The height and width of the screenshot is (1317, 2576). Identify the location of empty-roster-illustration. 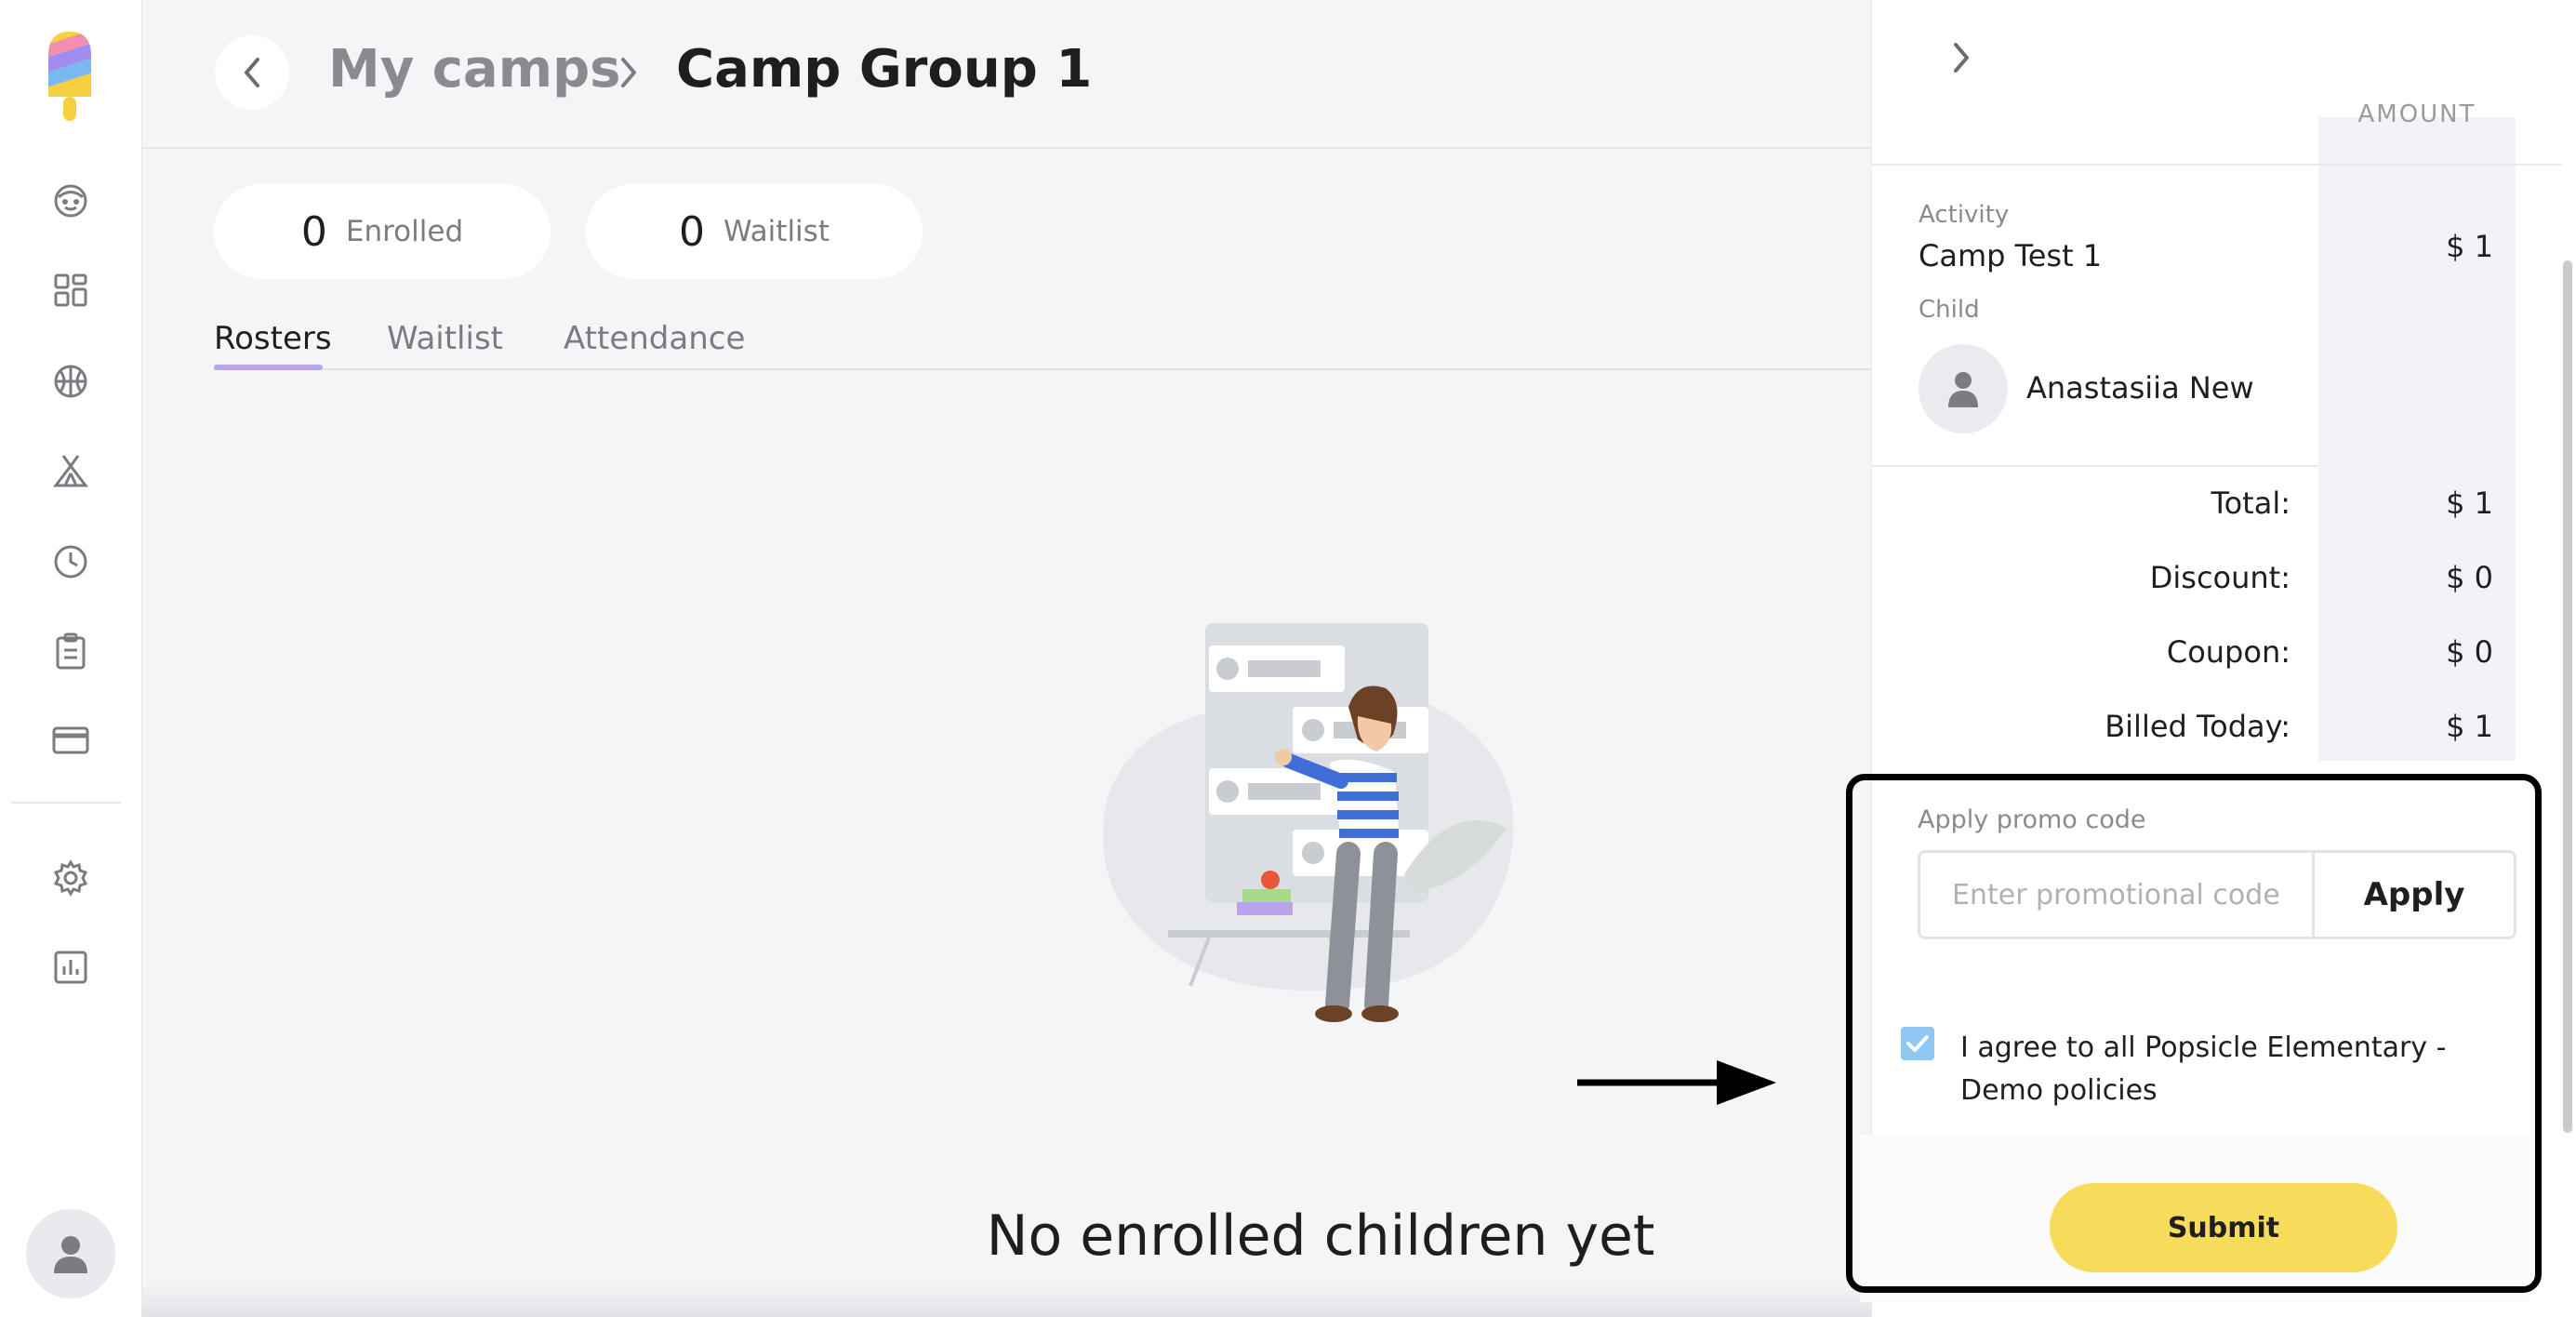
(1308, 822).